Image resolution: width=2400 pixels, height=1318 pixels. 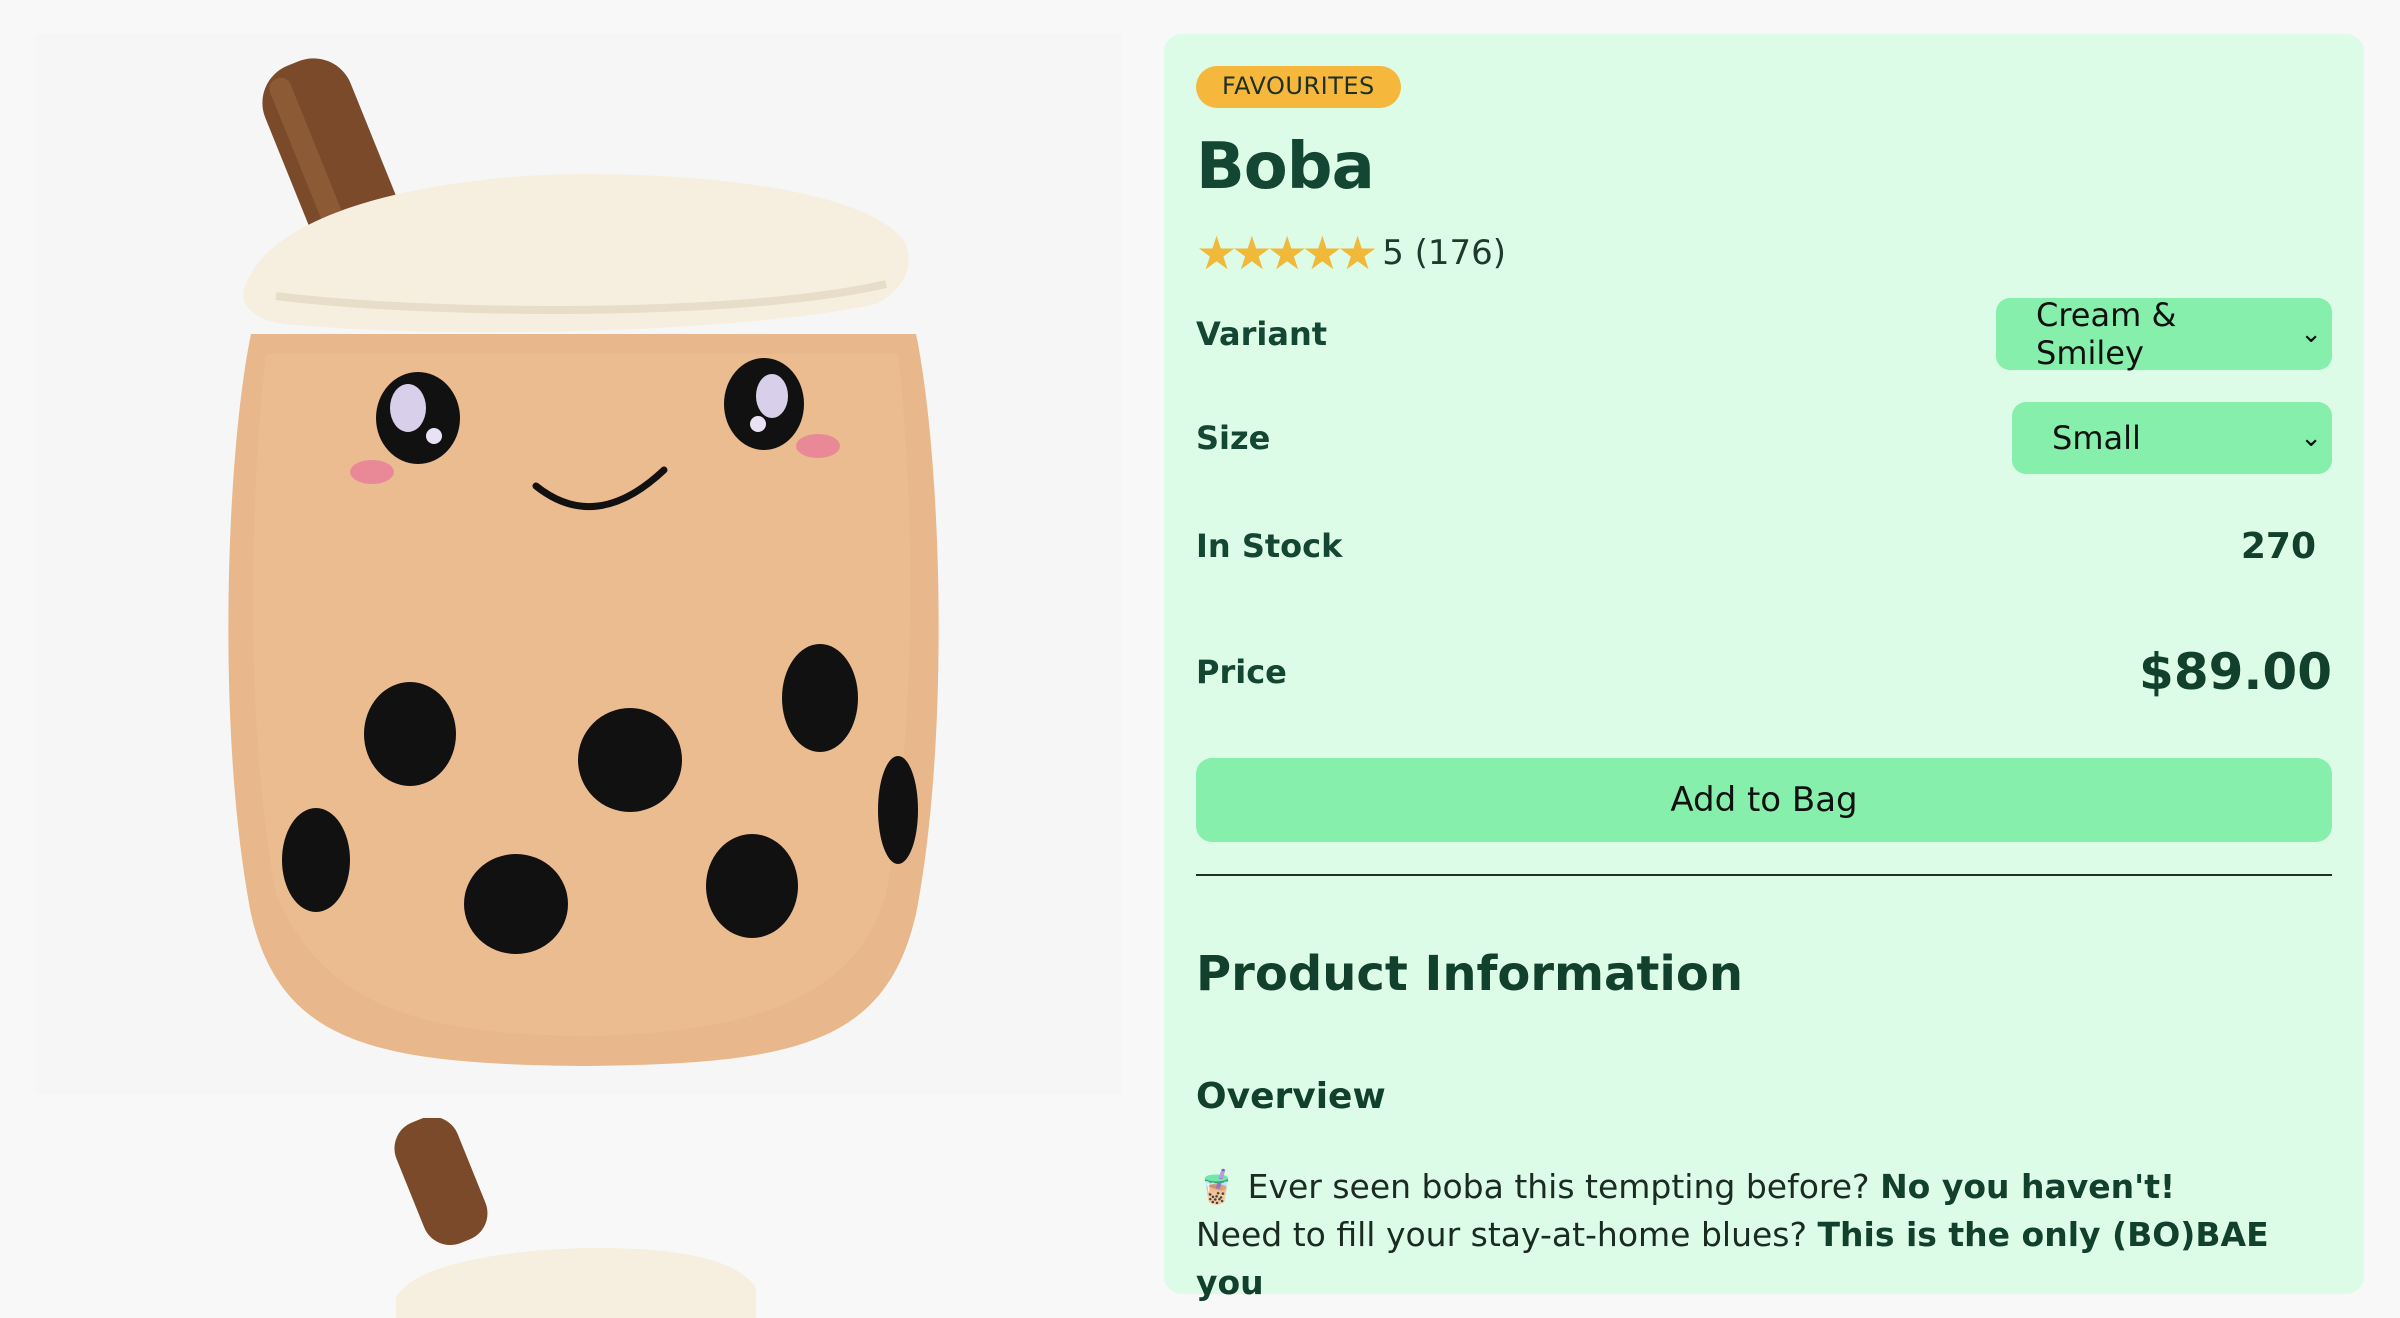 What do you see at coordinates (2235, 672) in the screenshot?
I see `price-value: $89.00` at bounding box center [2235, 672].